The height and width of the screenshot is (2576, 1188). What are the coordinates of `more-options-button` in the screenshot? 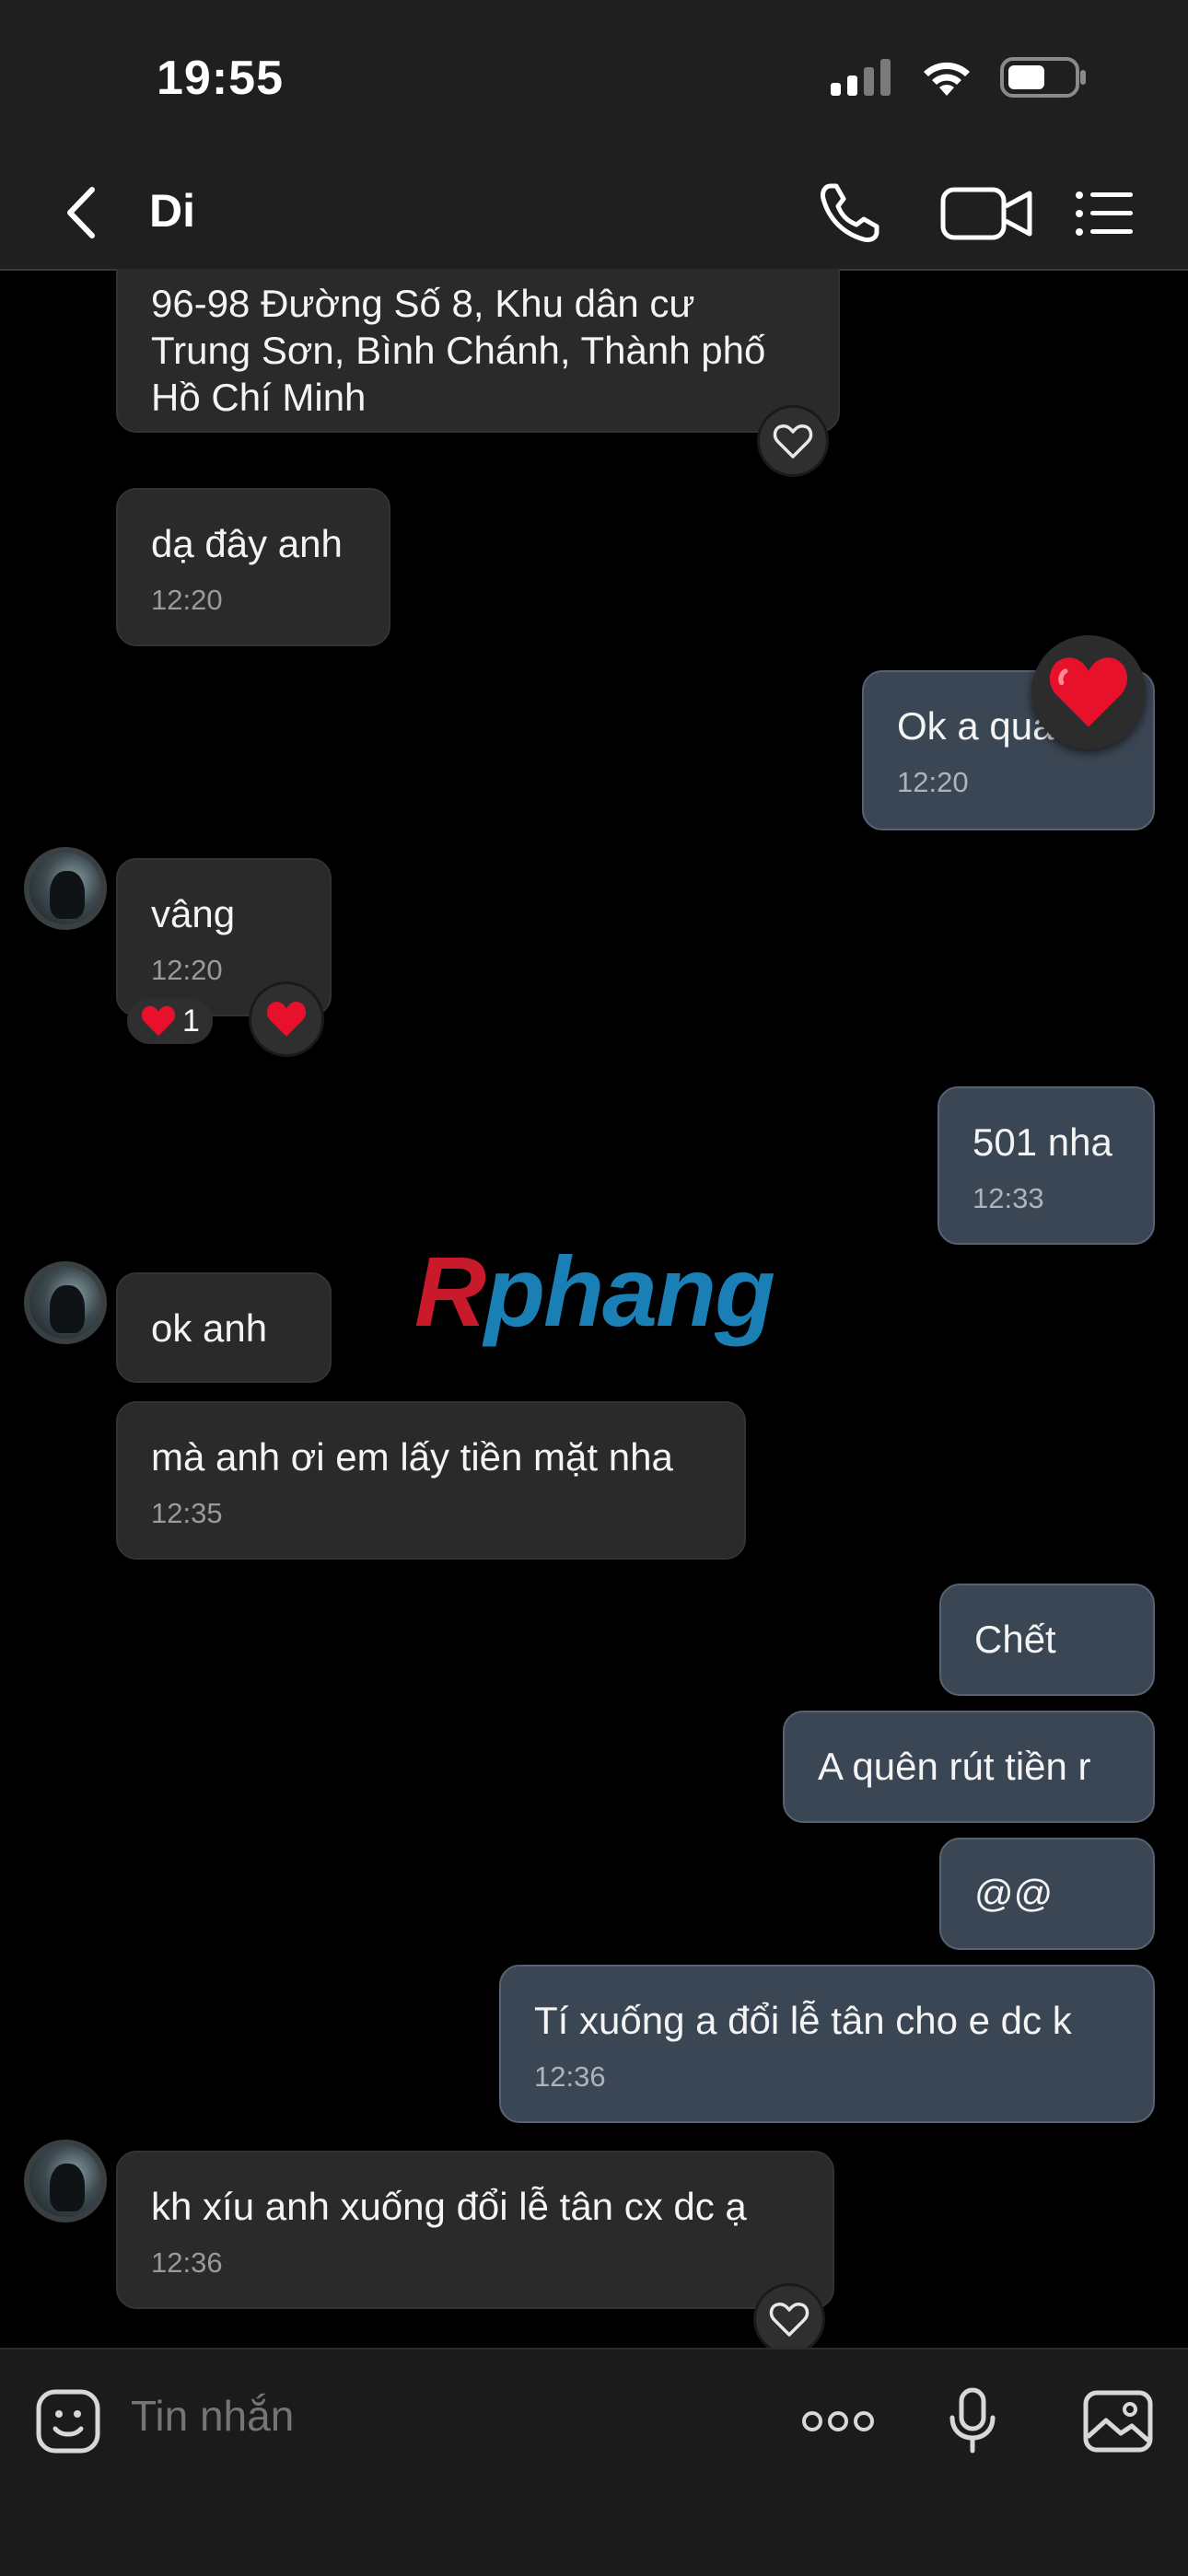 It's located at (838, 2421).